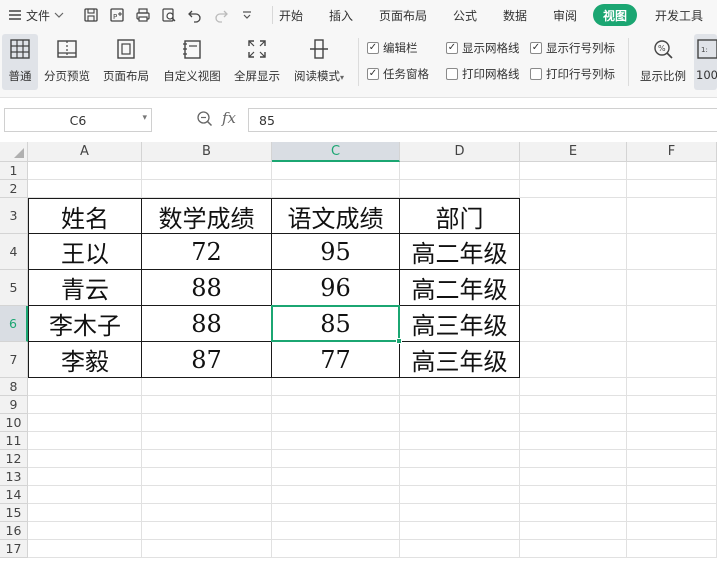 This screenshot has width=717, height=563. I want to click on cell-a15, so click(85, 513).